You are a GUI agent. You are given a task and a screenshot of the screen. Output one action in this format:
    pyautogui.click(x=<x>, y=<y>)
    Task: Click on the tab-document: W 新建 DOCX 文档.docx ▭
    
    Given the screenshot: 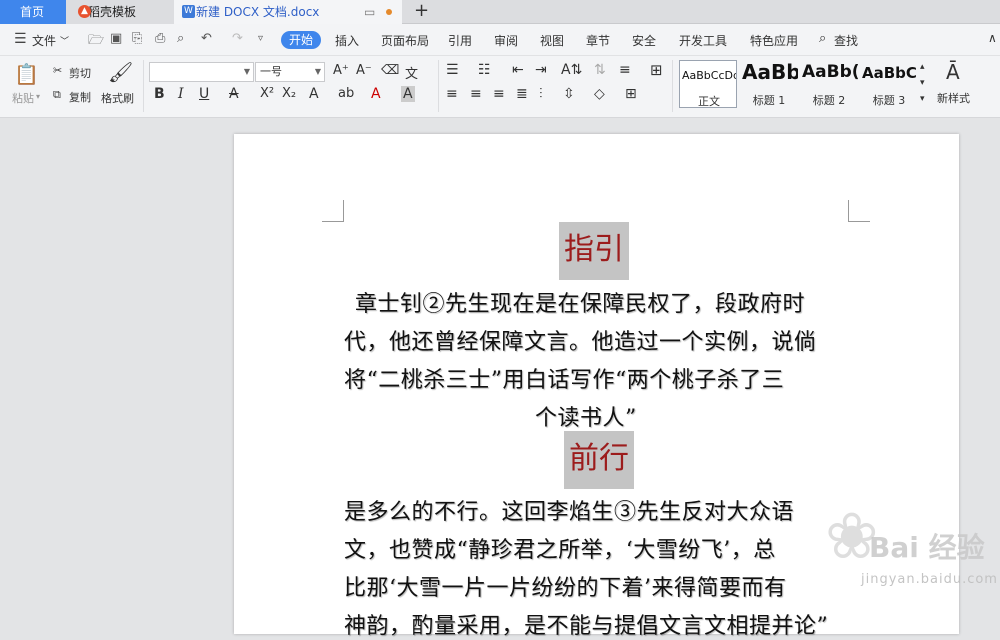 What is the action you would take?
    pyautogui.click(x=288, y=12)
    